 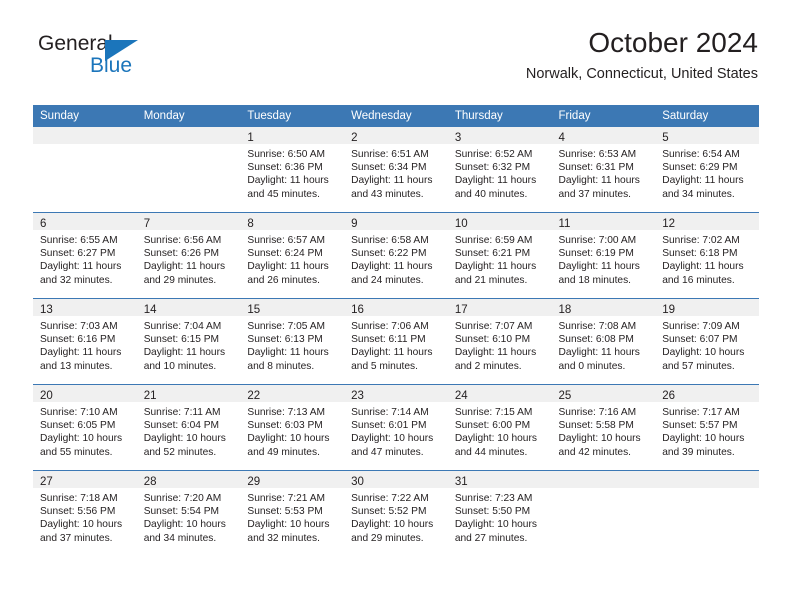 What do you see at coordinates (292, 116) in the screenshot?
I see `weekday-header-tuesday: Tuesday` at bounding box center [292, 116].